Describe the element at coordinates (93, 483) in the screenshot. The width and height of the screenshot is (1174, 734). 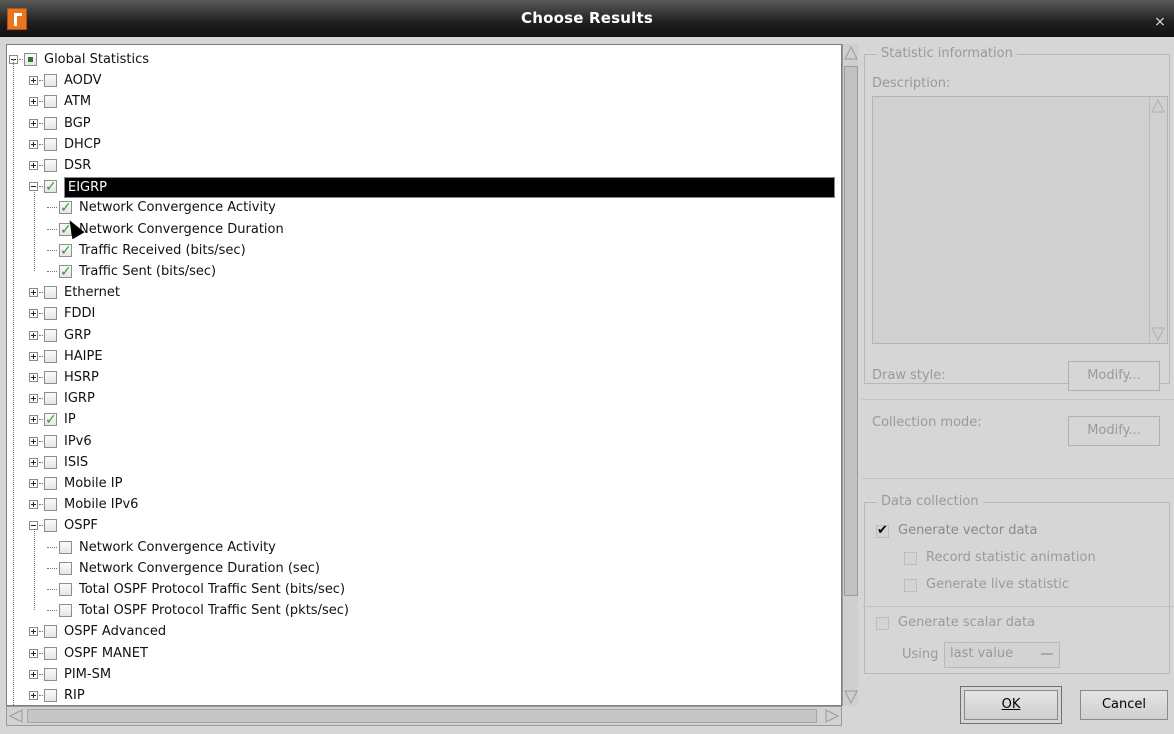
I see `tree-item-label: Mobile IP` at that location.